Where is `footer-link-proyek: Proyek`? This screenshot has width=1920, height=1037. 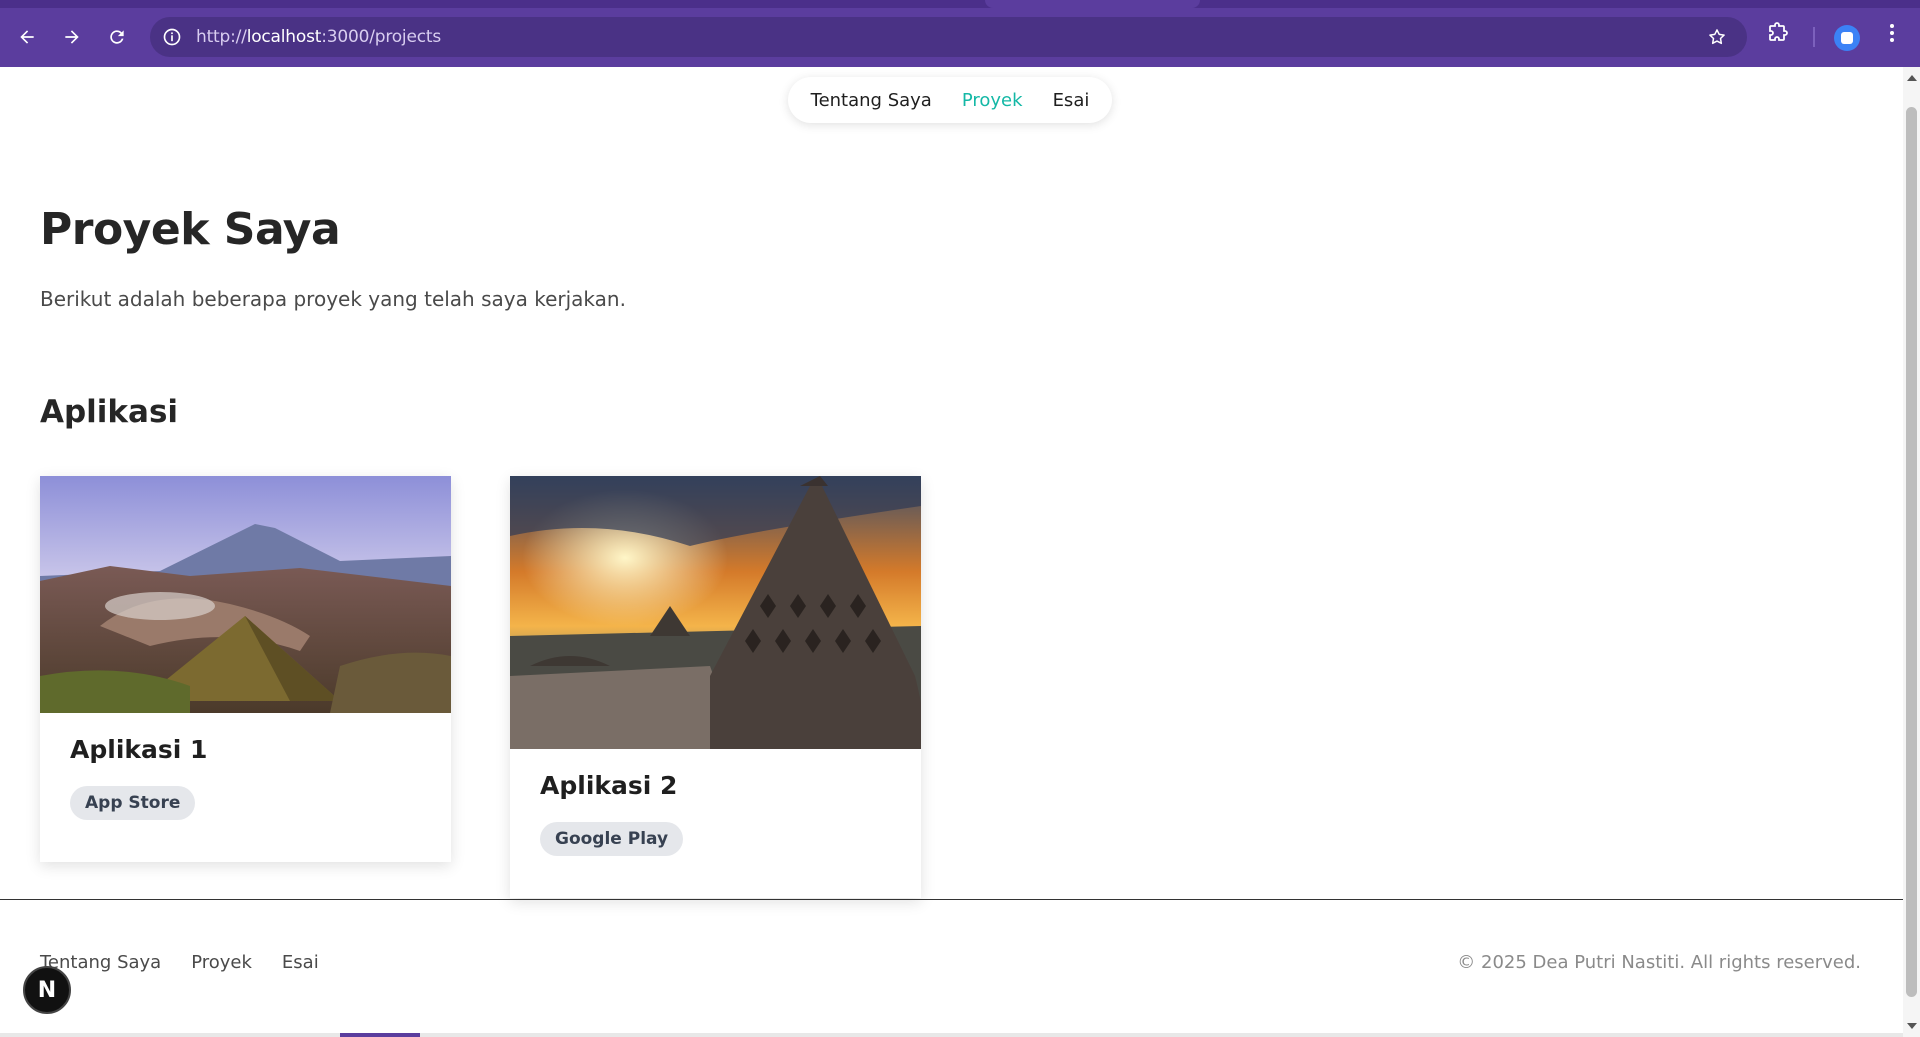
footer-link-proyek: Proyek is located at coordinates (221, 962).